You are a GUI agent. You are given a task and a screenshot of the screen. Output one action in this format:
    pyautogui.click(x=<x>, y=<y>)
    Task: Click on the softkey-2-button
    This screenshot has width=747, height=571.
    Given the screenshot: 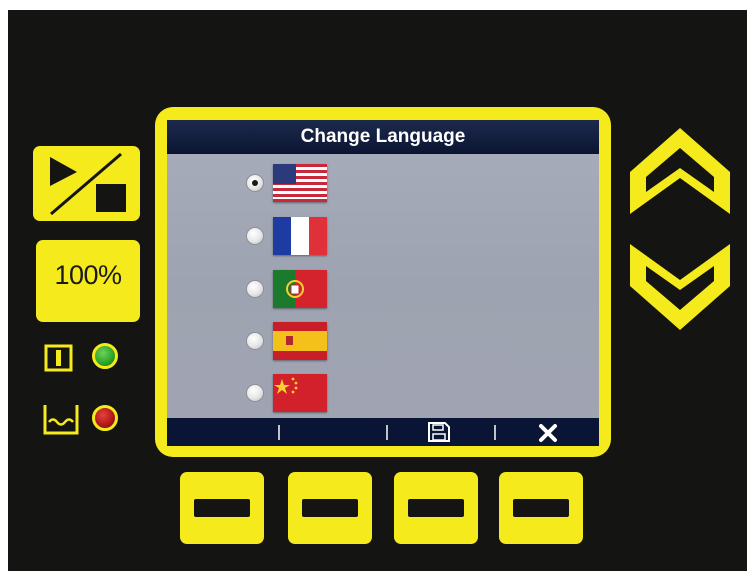 What is the action you would take?
    pyautogui.click(x=330, y=508)
    